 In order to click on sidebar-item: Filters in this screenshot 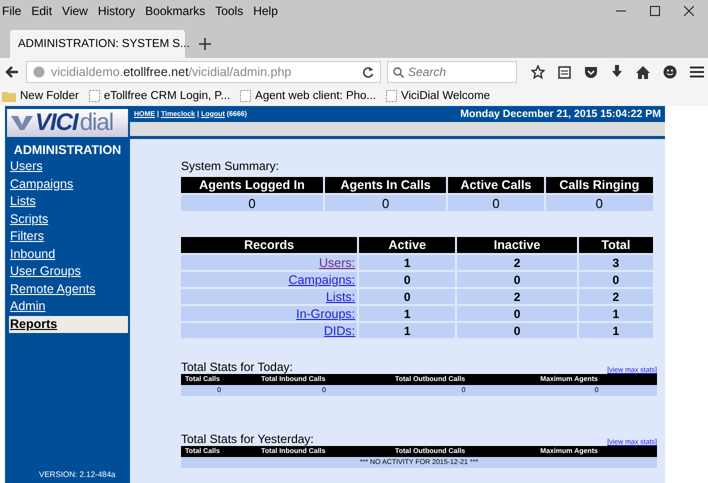, I will do `click(68, 237)`.